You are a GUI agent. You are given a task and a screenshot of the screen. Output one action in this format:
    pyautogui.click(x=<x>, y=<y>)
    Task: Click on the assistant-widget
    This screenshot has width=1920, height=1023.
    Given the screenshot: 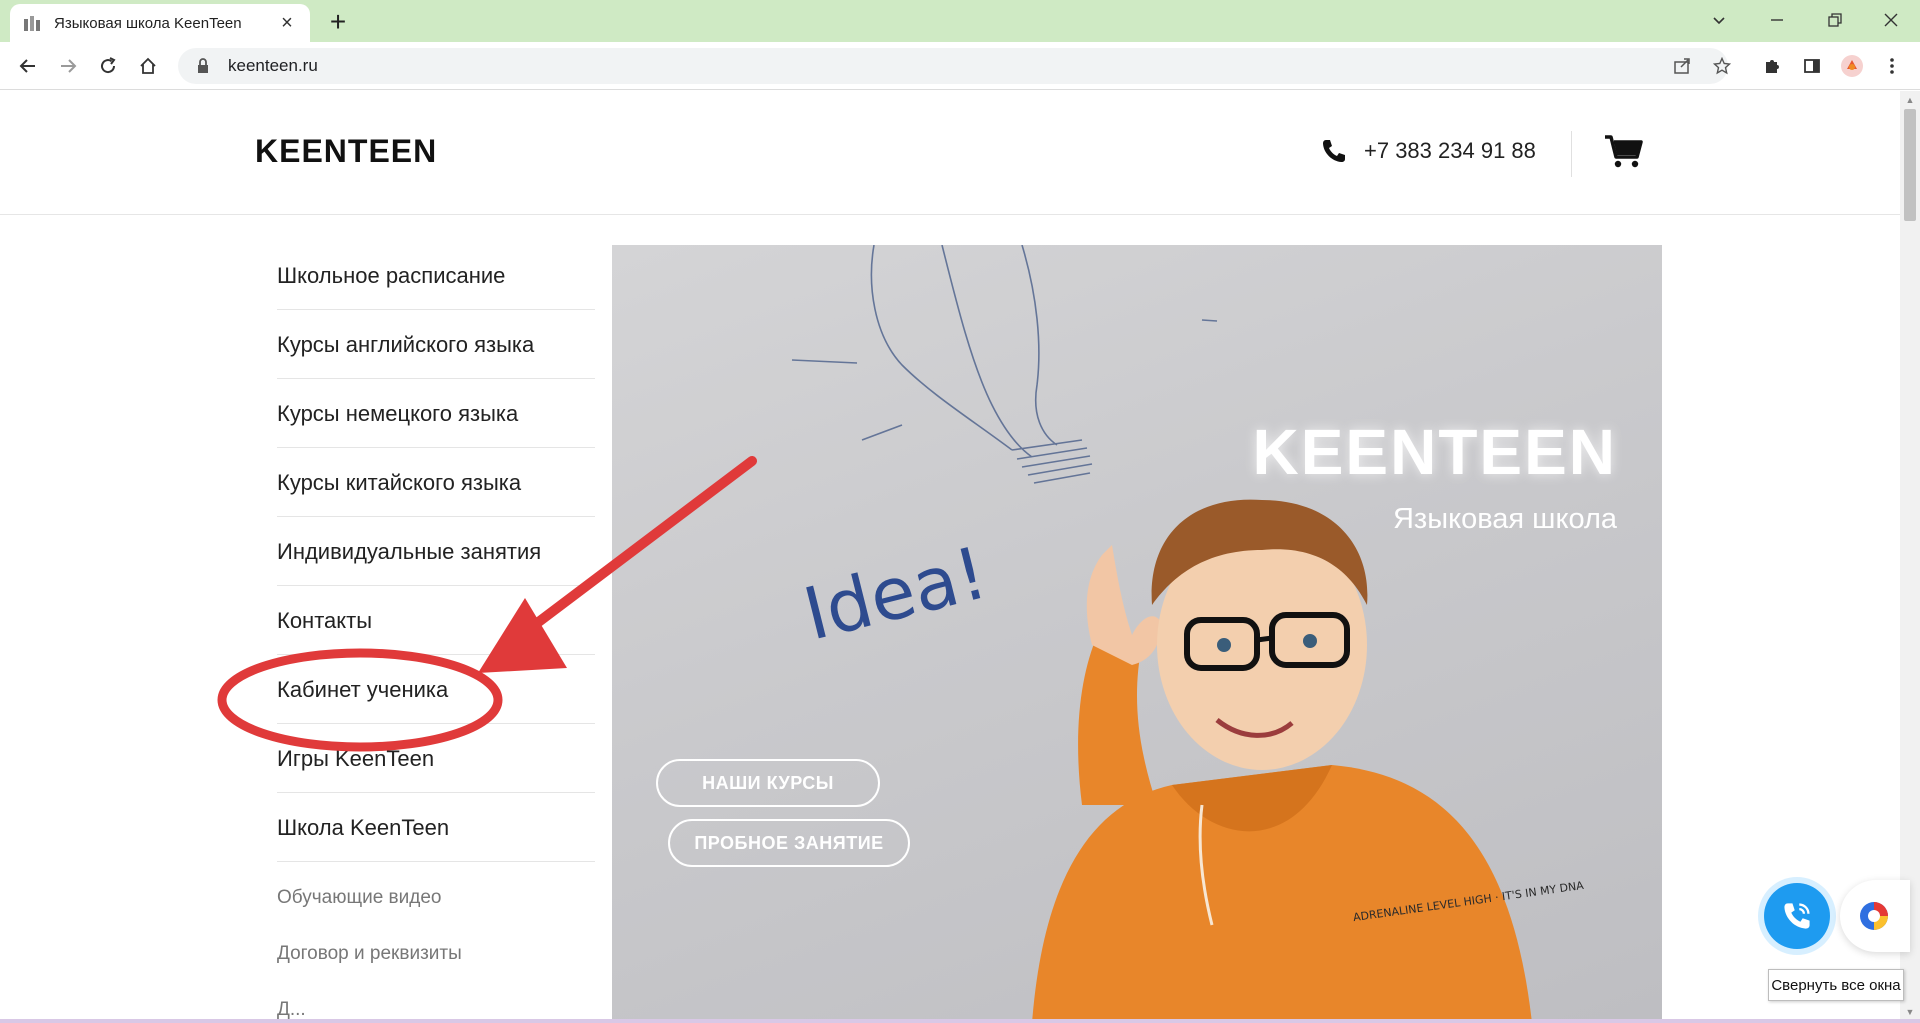 What is the action you would take?
    pyautogui.click(x=1875, y=916)
    